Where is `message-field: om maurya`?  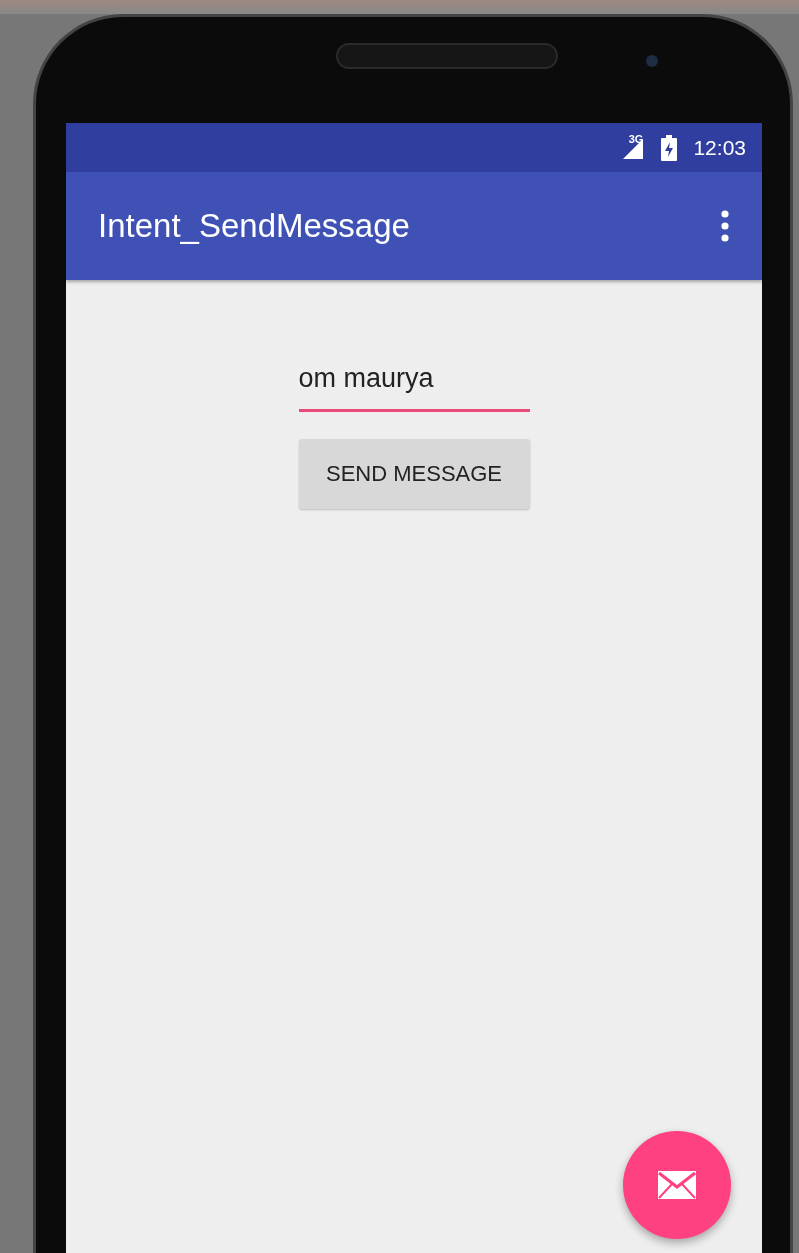
message-field: om maurya is located at coordinates (414, 385).